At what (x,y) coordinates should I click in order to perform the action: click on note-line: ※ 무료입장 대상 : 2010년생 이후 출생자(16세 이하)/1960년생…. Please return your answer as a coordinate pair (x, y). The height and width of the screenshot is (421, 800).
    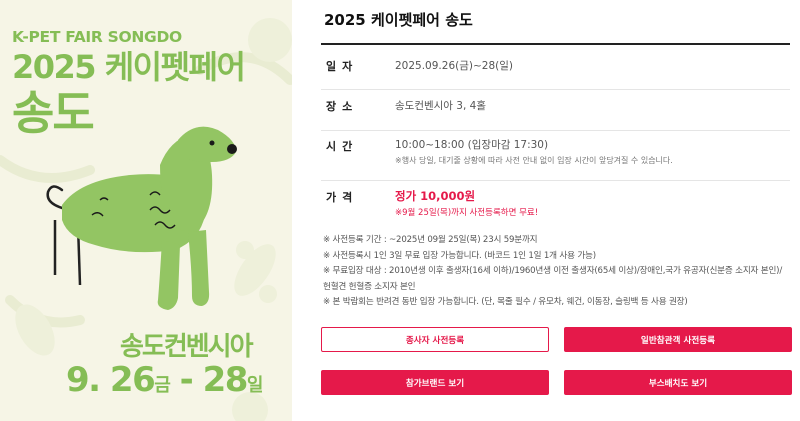
    Looking at the image, I should click on (553, 271).